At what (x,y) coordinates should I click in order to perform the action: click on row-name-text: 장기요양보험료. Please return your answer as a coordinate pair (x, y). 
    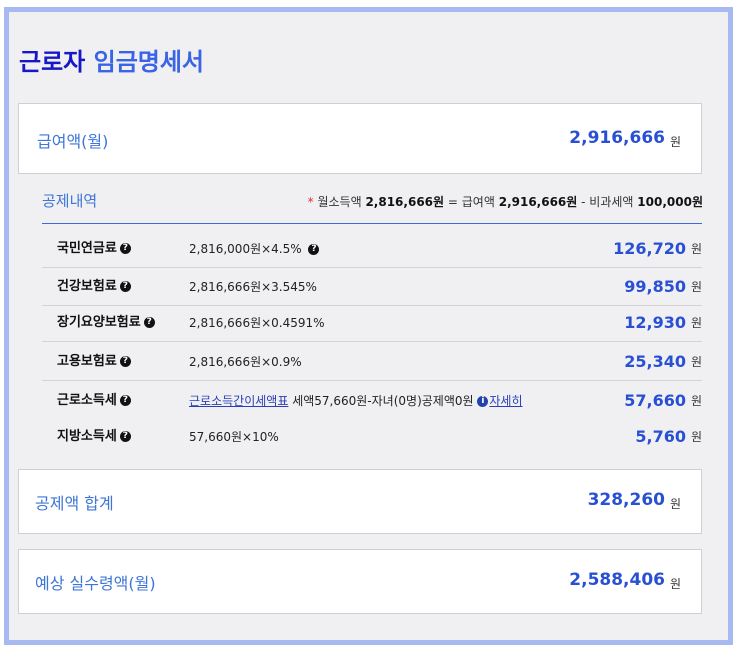
    Looking at the image, I should click on (99, 322).